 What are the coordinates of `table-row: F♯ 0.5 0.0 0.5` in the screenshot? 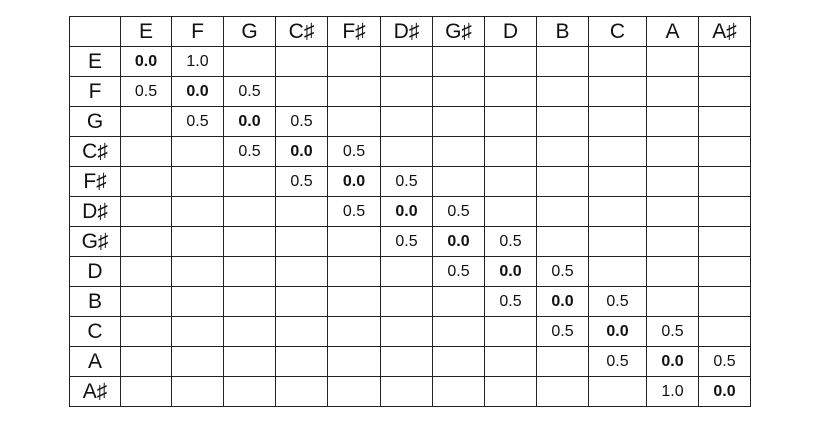 It's located at (410, 181).